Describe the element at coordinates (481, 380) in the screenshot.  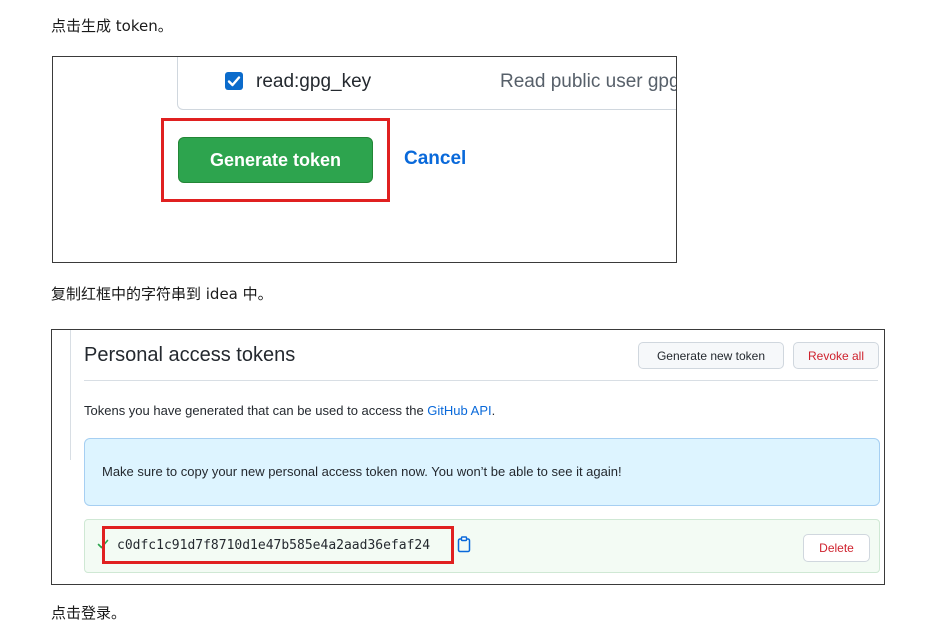
I see `title-divider` at that location.